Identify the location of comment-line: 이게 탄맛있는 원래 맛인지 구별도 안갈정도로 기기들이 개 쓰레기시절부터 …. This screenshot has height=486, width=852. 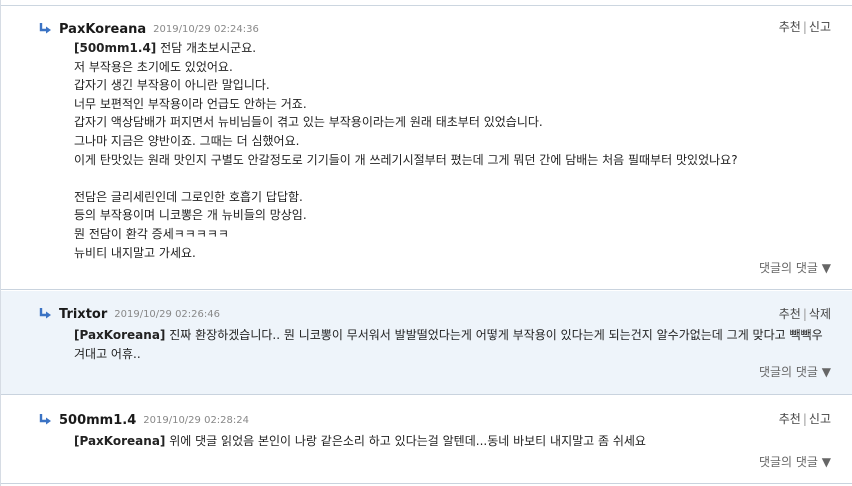
(406, 159).